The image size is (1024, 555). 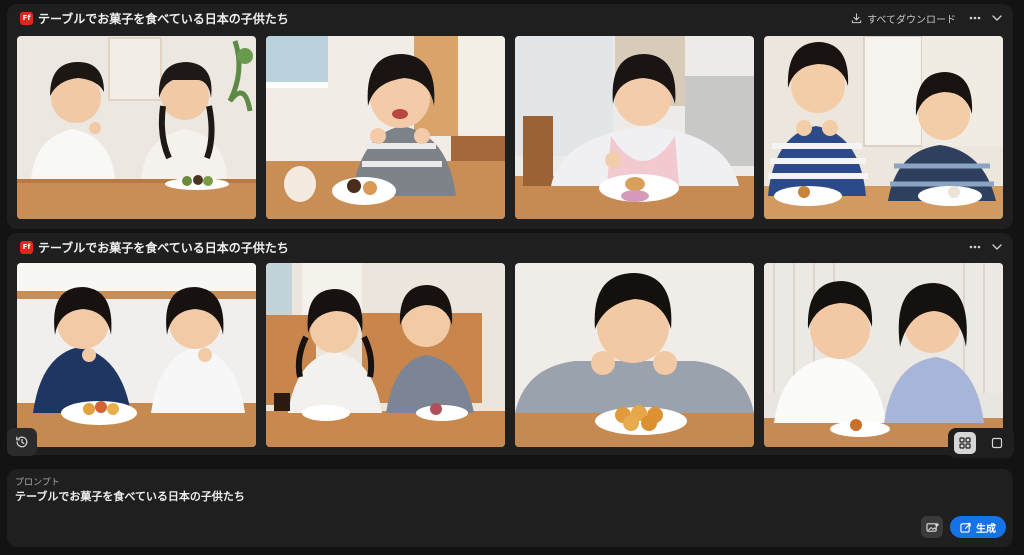 What do you see at coordinates (986, 529) in the screenshot?
I see `generate-label: 生成` at bounding box center [986, 529].